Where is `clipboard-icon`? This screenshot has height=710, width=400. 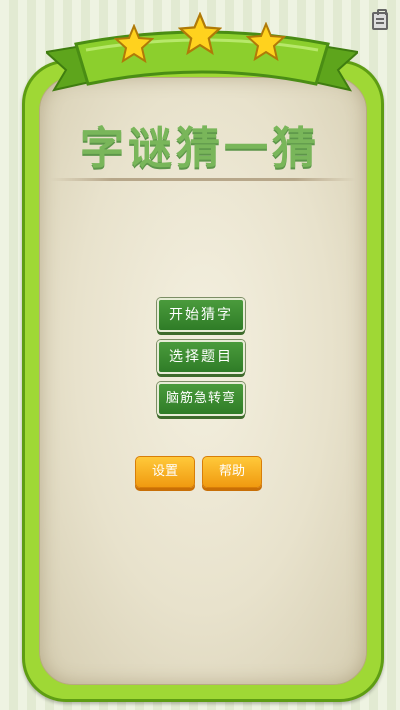 clipboard-icon is located at coordinates (380, 19).